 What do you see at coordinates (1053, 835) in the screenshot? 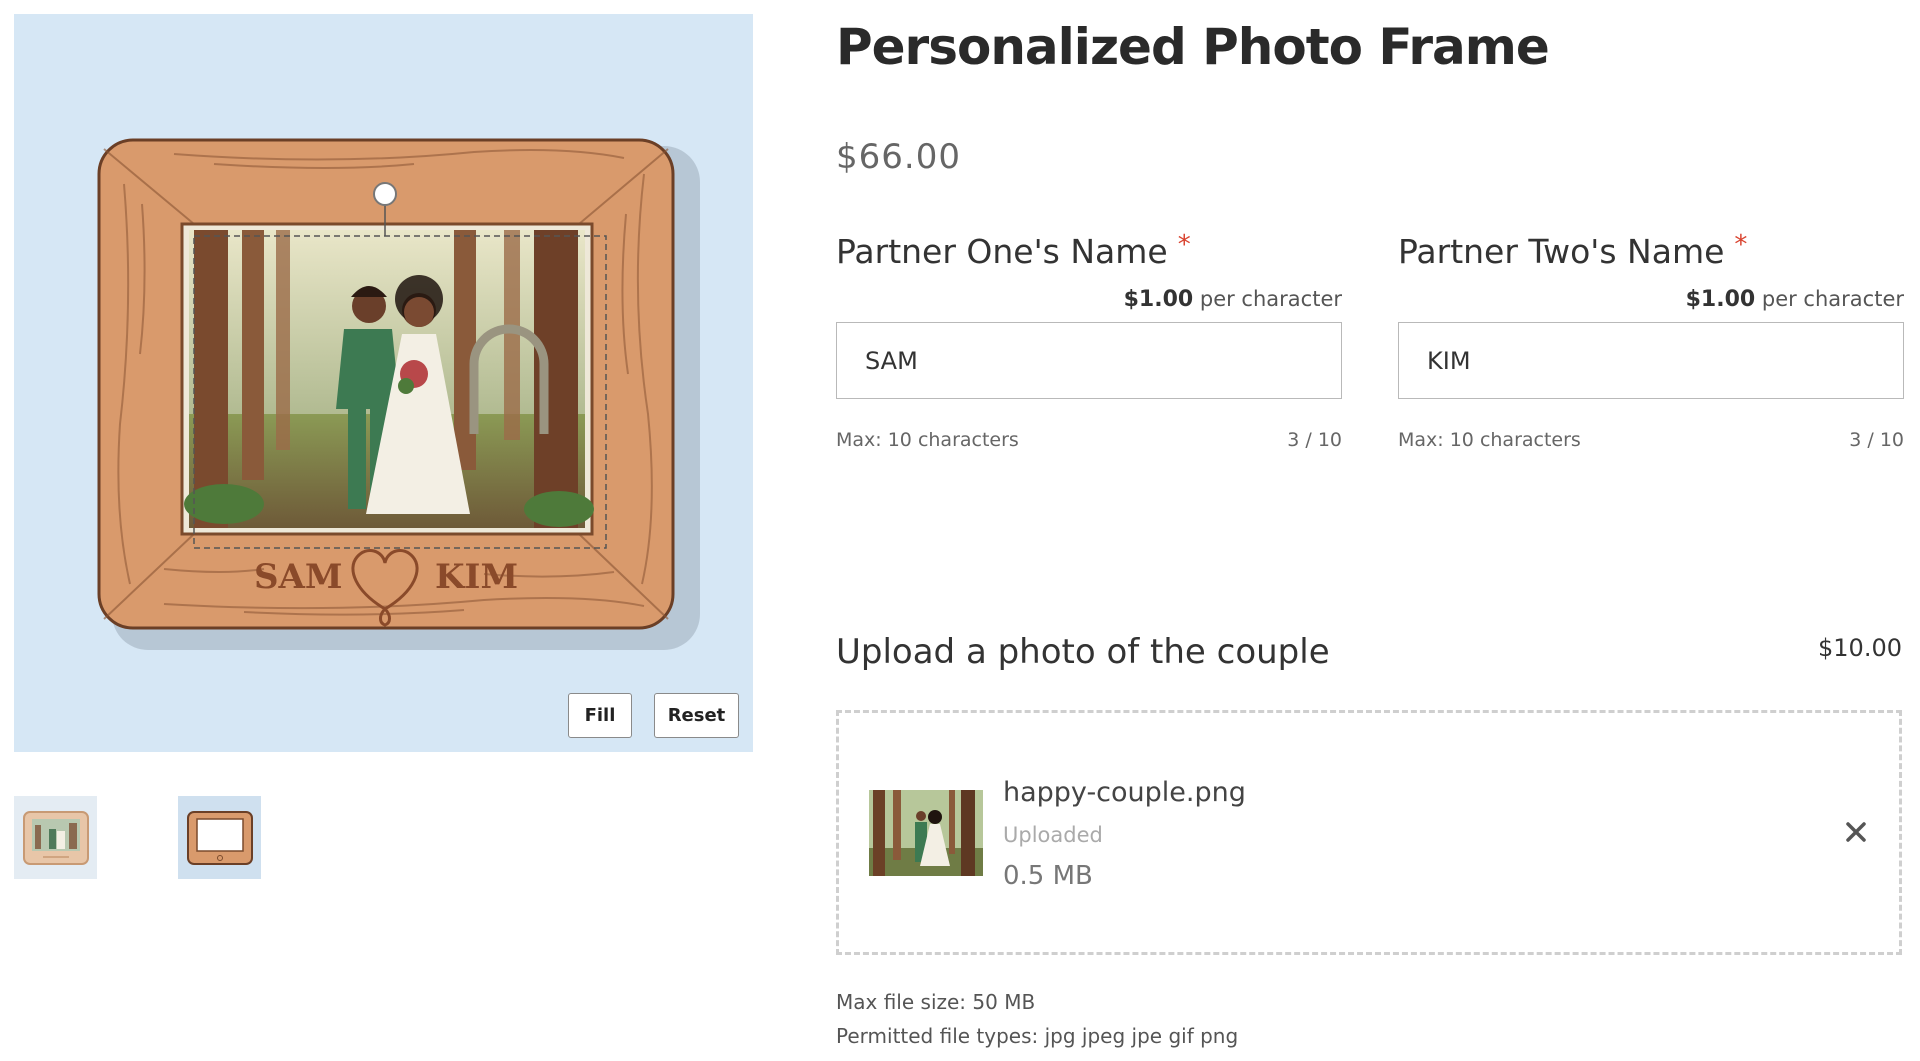
I see `file-status: Uploaded` at bounding box center [1053, 835].